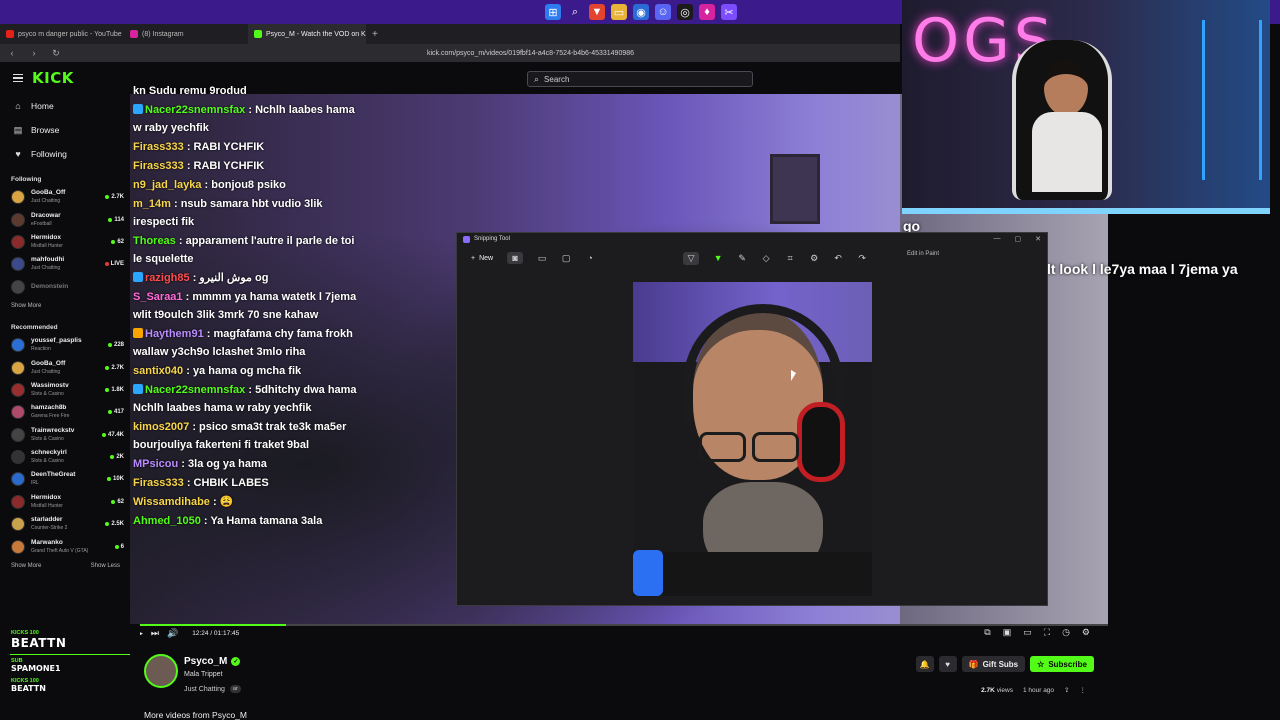  Describe the element at coordinates (766, 258) in the screenshot. I see `shapes-icon: ◇` at that location.